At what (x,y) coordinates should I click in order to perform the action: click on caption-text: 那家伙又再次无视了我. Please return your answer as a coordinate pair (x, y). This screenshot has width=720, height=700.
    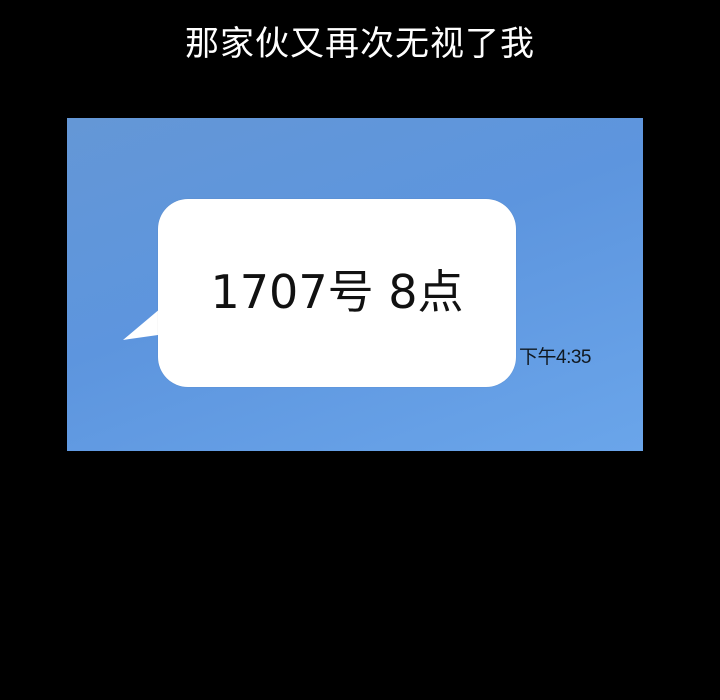
    Looking at the image, I should click on (360, 44).